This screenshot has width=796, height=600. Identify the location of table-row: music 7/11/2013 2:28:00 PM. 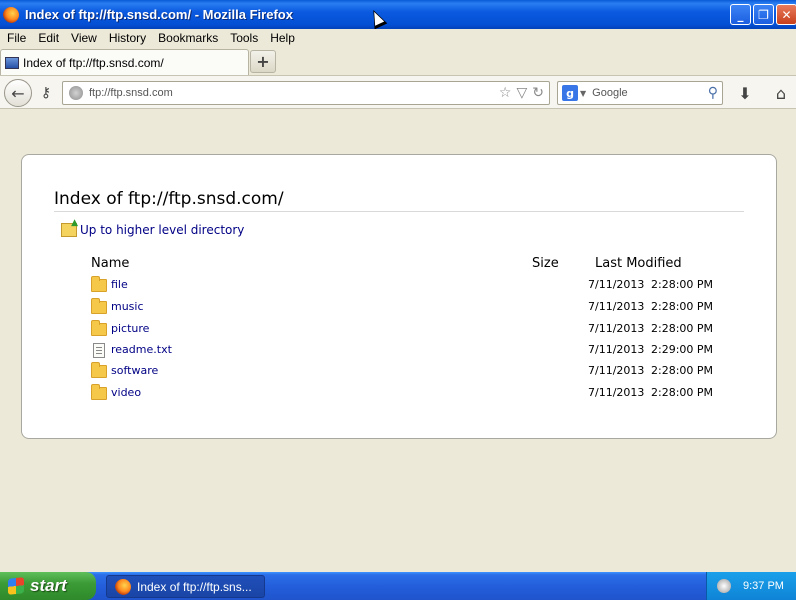
(411, 308).